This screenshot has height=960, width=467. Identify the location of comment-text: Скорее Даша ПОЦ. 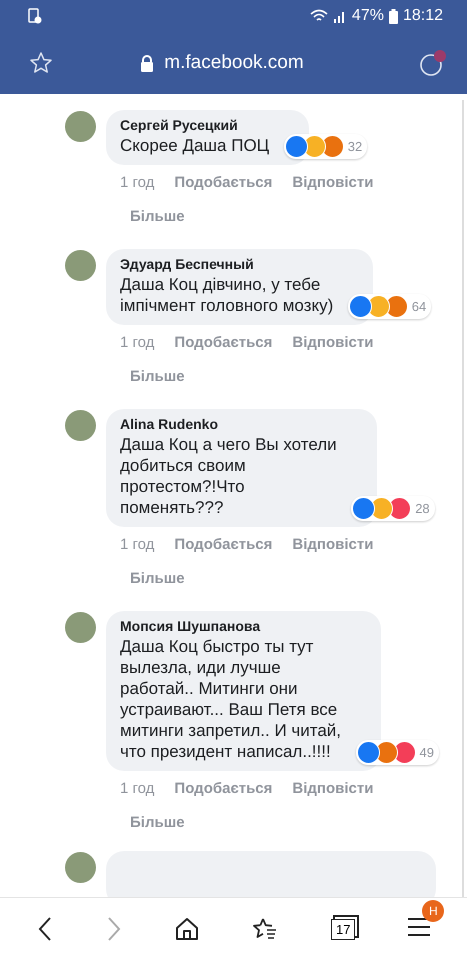
(195, 145).